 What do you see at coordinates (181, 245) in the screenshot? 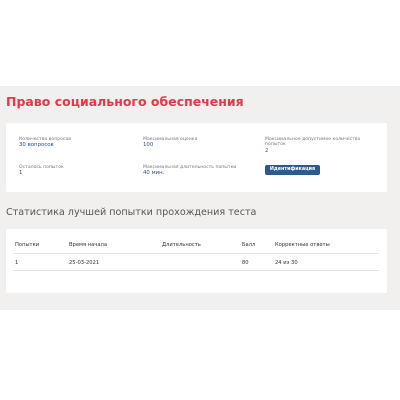
I see `column-header-duration: Длительность` at bounding box center [181, 245].